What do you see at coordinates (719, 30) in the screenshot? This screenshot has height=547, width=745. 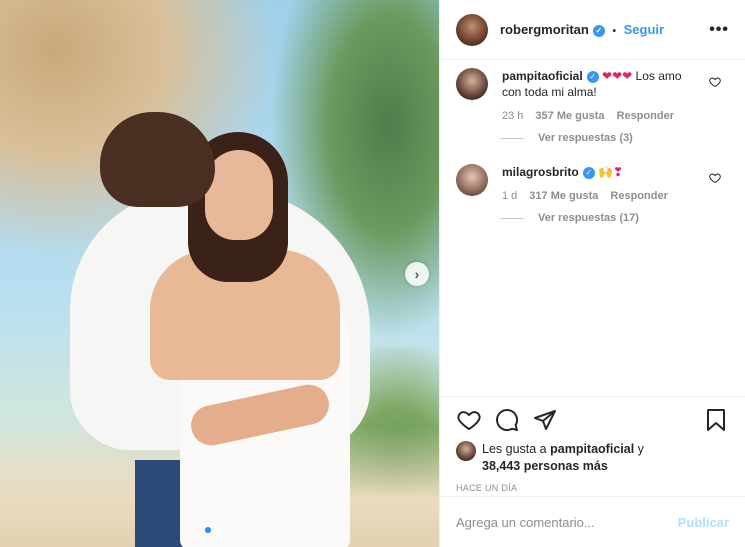 I see `more-options-icon: •••` at bounding box center [719, 30].